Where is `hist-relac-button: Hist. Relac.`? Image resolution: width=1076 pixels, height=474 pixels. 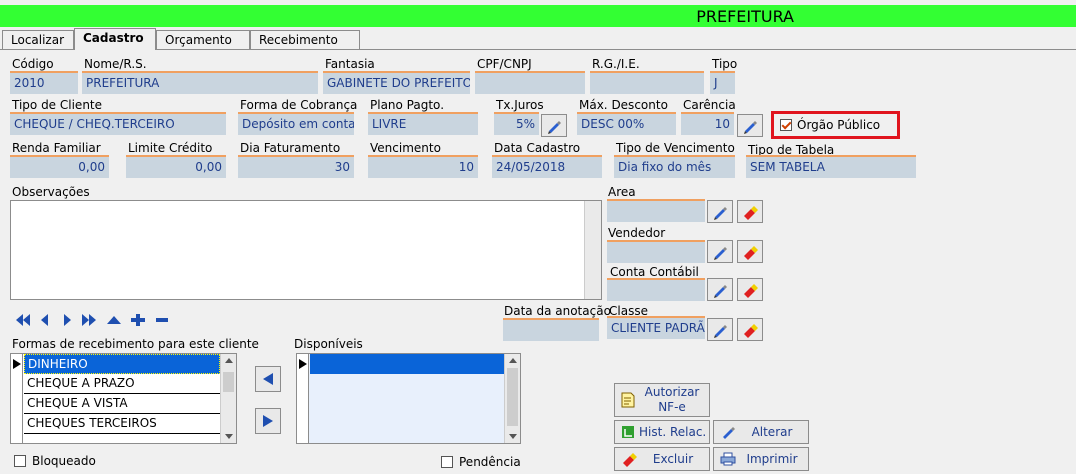
hist-relac-button: Hist. Relac. is located at coordinates (662, 432).